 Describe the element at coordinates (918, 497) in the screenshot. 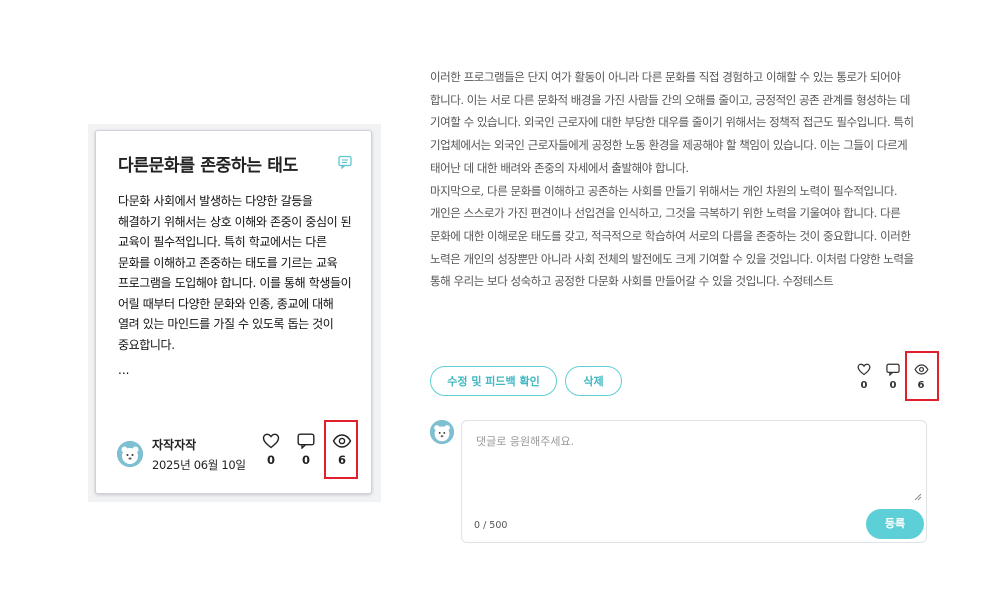

I see `resize-grip-icon` at that location.